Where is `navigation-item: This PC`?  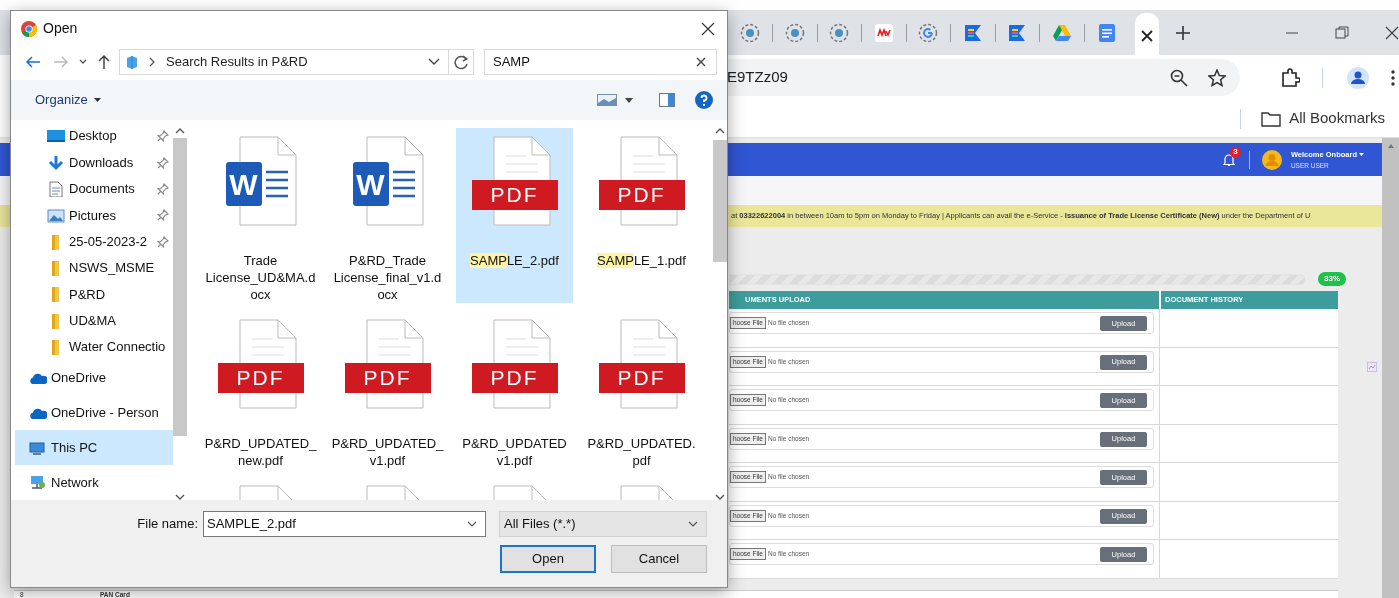 navigation-item: This PC is located at coordinates (94, 447).